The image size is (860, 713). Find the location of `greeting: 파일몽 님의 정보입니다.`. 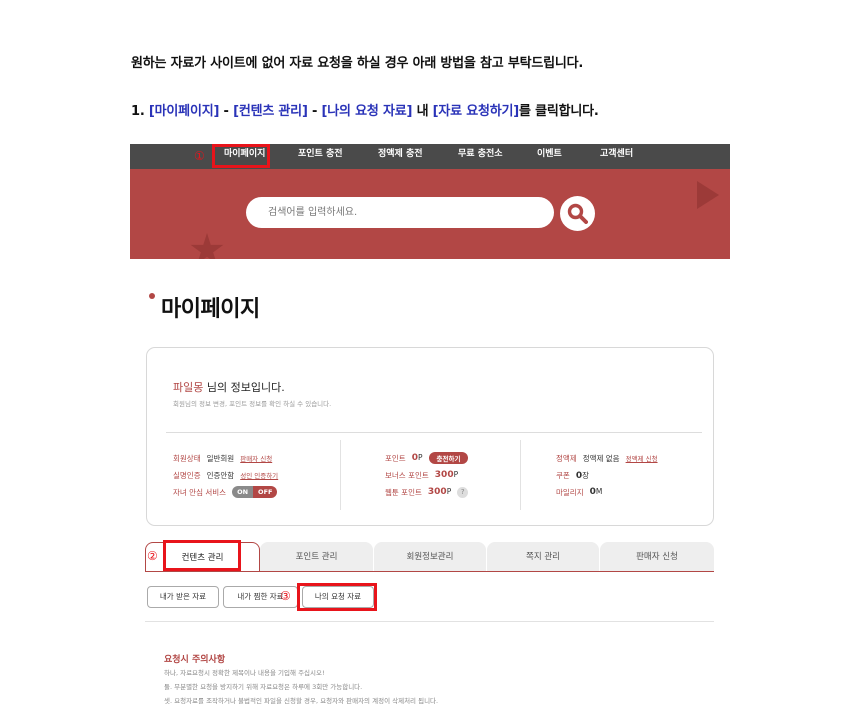

greeting: 파일몽 님의 정보입니다. is located at coordinates (229, 387).